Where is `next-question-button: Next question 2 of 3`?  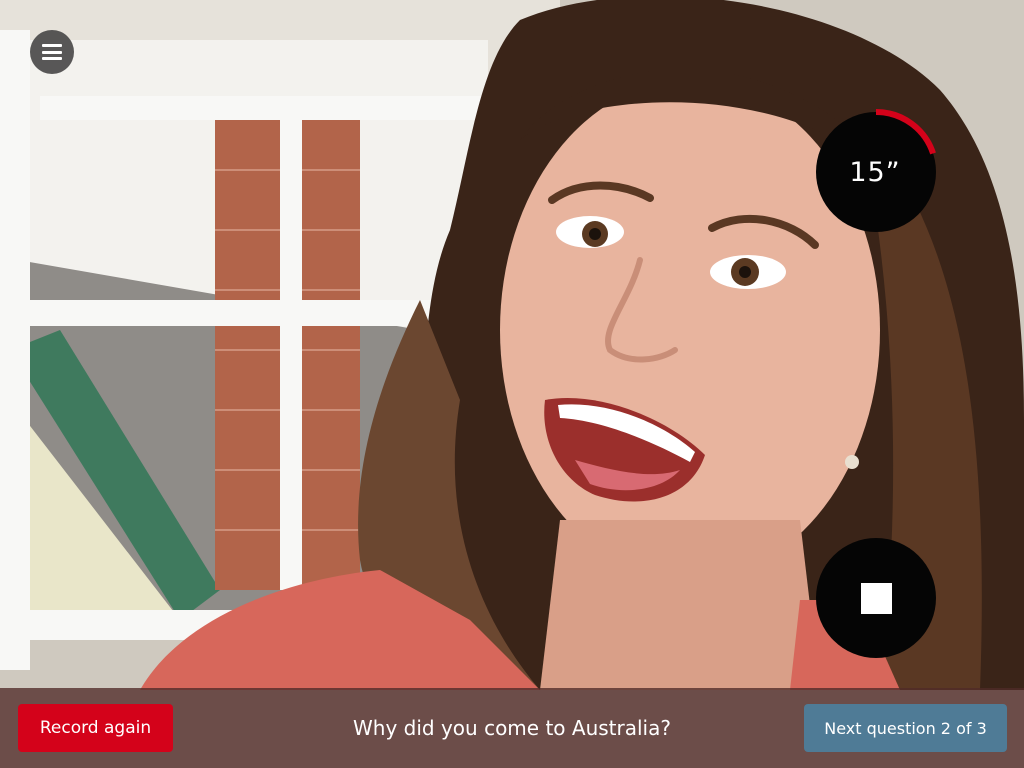 next-question-button: Next question 2 of 3 is located at coordinates (905, 728).